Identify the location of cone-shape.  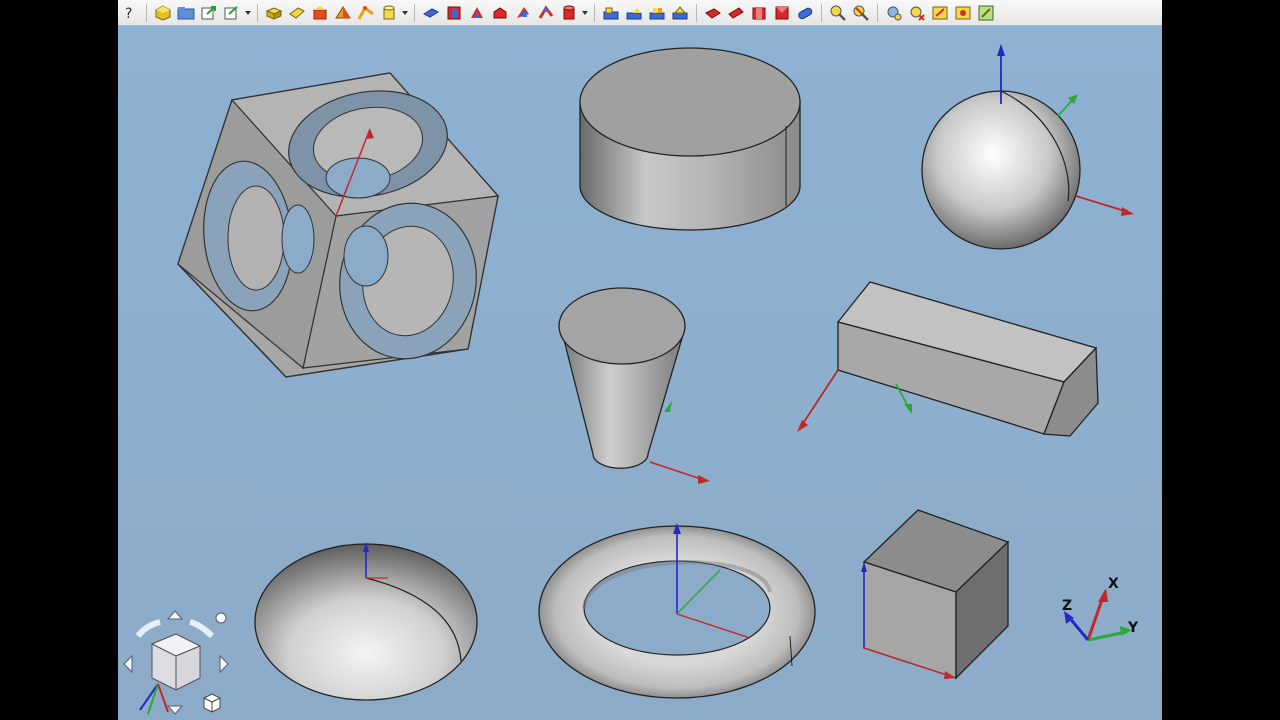
(634, 385).